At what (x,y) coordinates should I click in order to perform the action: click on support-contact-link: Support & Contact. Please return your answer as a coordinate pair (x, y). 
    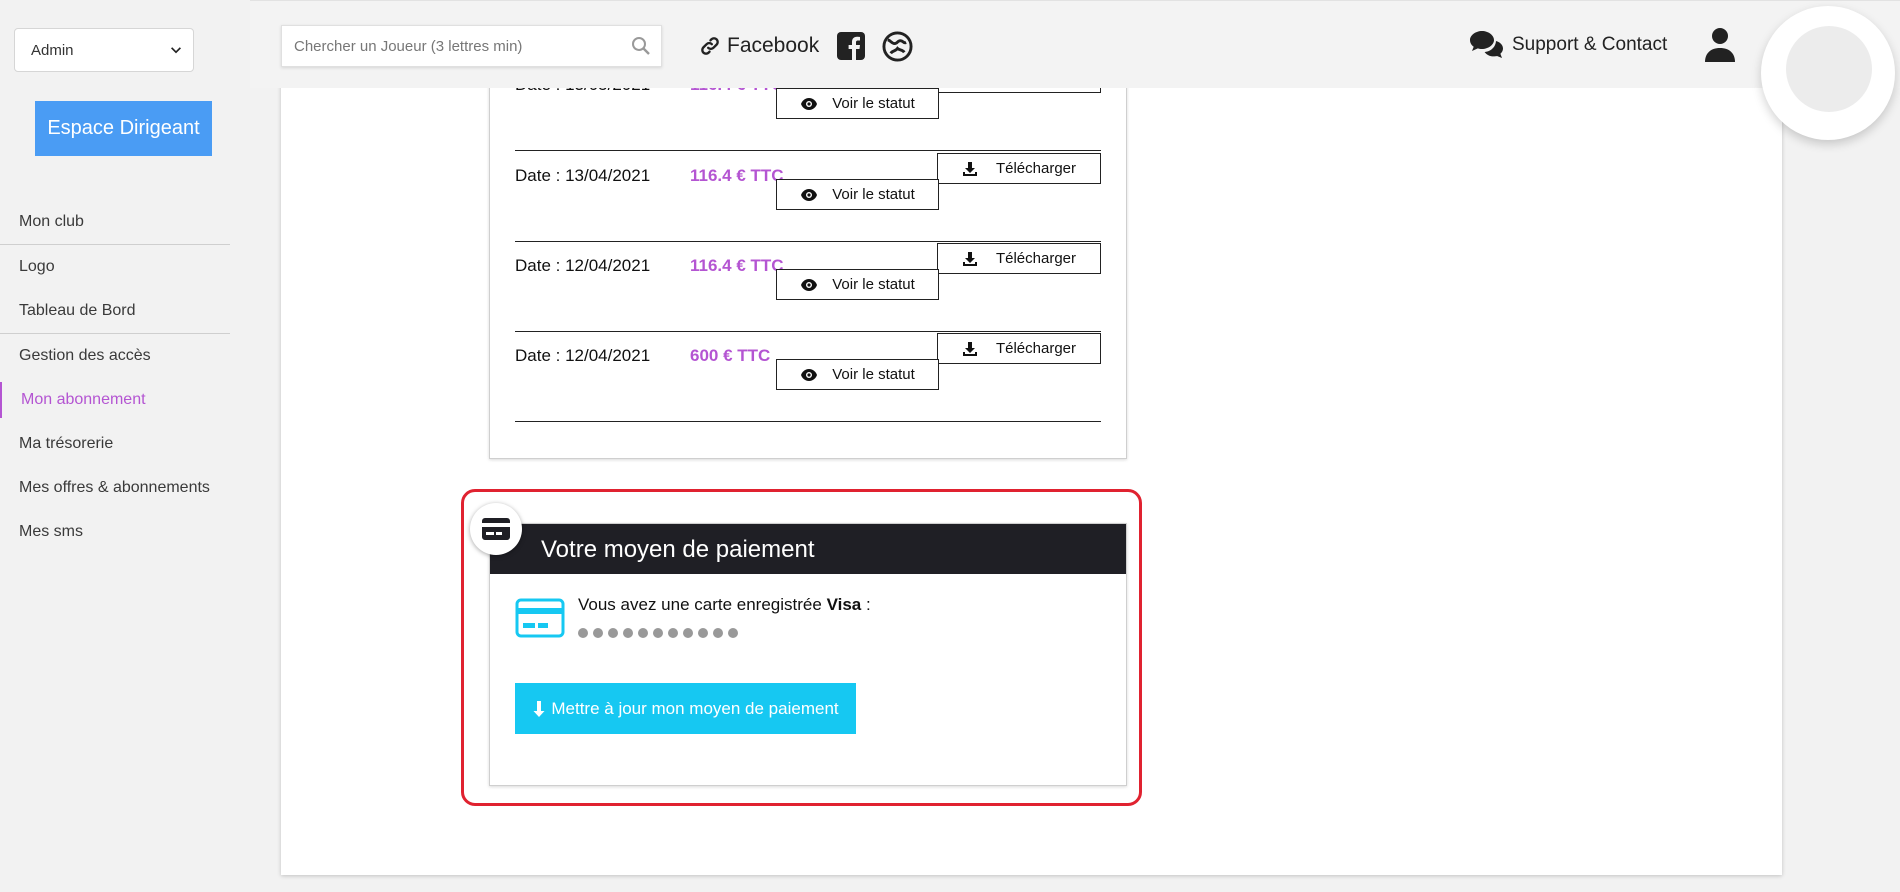
    Looking at the image, I should click on (1567, 45).